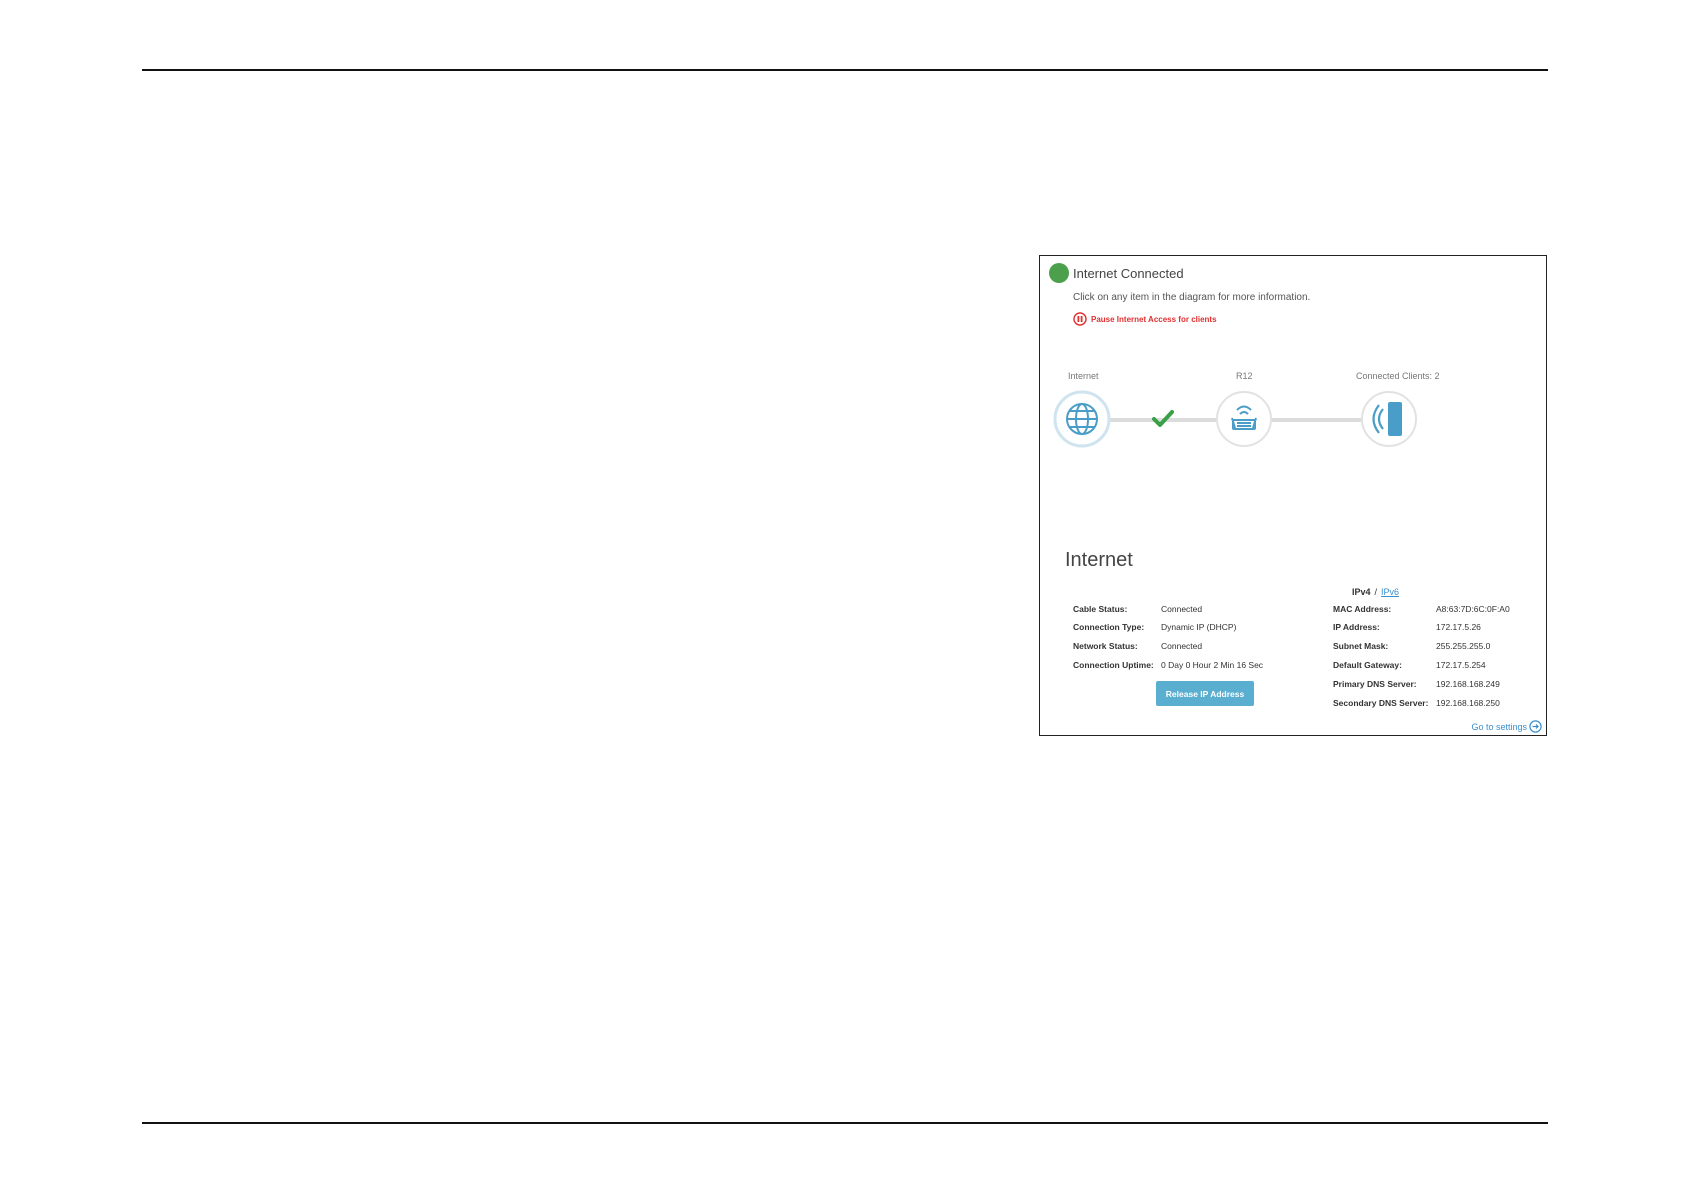  I want to click on info-label: IP Address:, so click(1356, 627).